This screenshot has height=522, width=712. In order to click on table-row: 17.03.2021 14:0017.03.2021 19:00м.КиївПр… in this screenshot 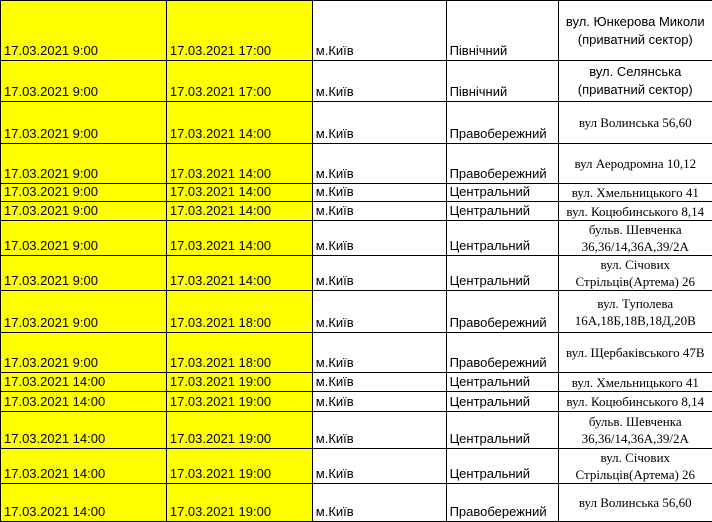, I will do `click(356, 503)`.